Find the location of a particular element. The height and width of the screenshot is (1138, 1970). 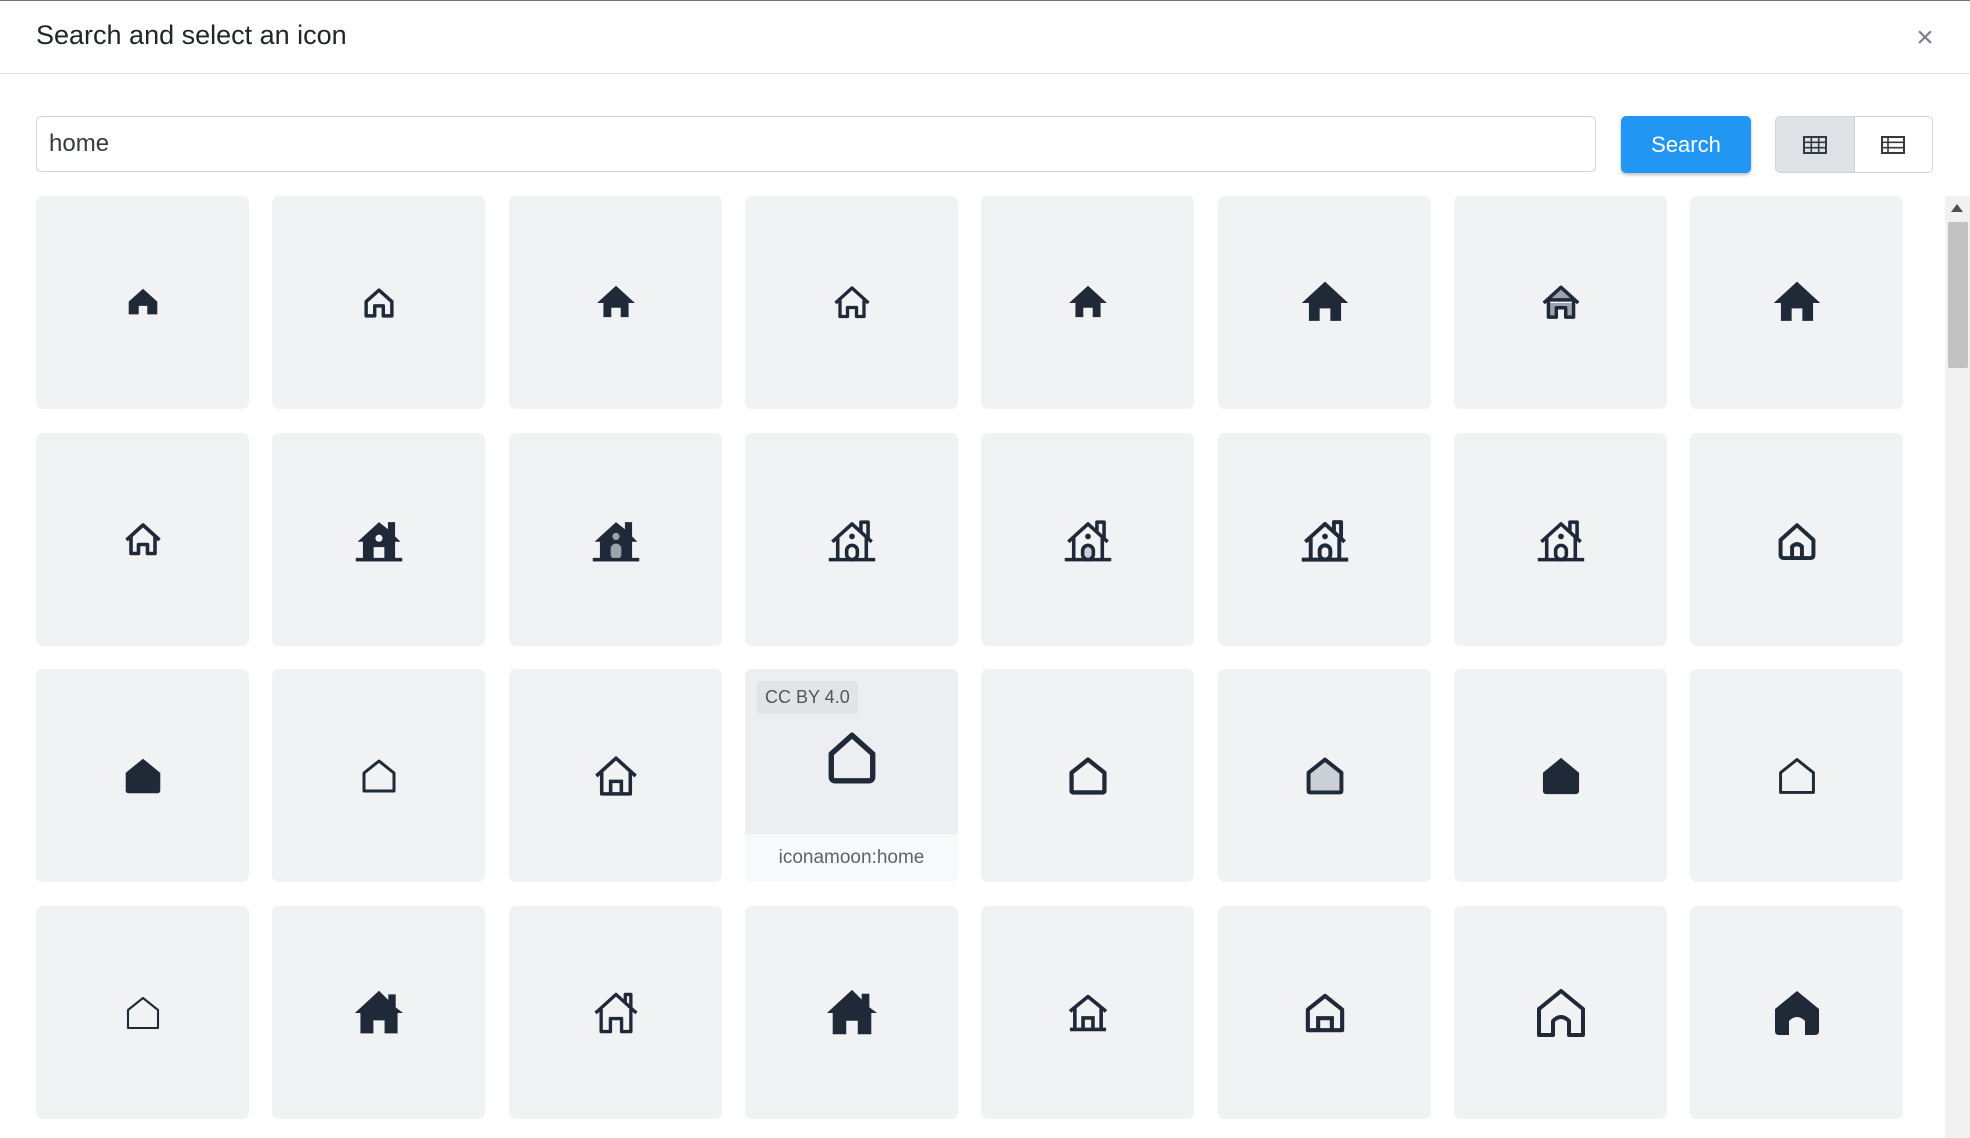

scrollbar is located at coordinates (1957, 667).